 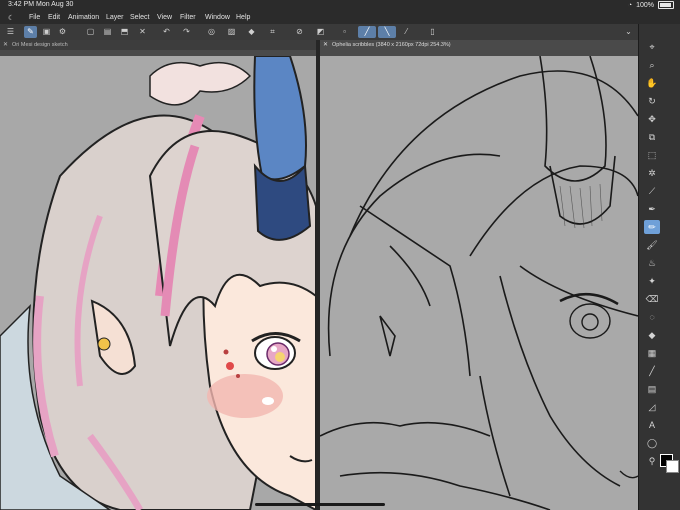 I want to click on layer-move-icon: ⧉, so click(x=652, y=137).